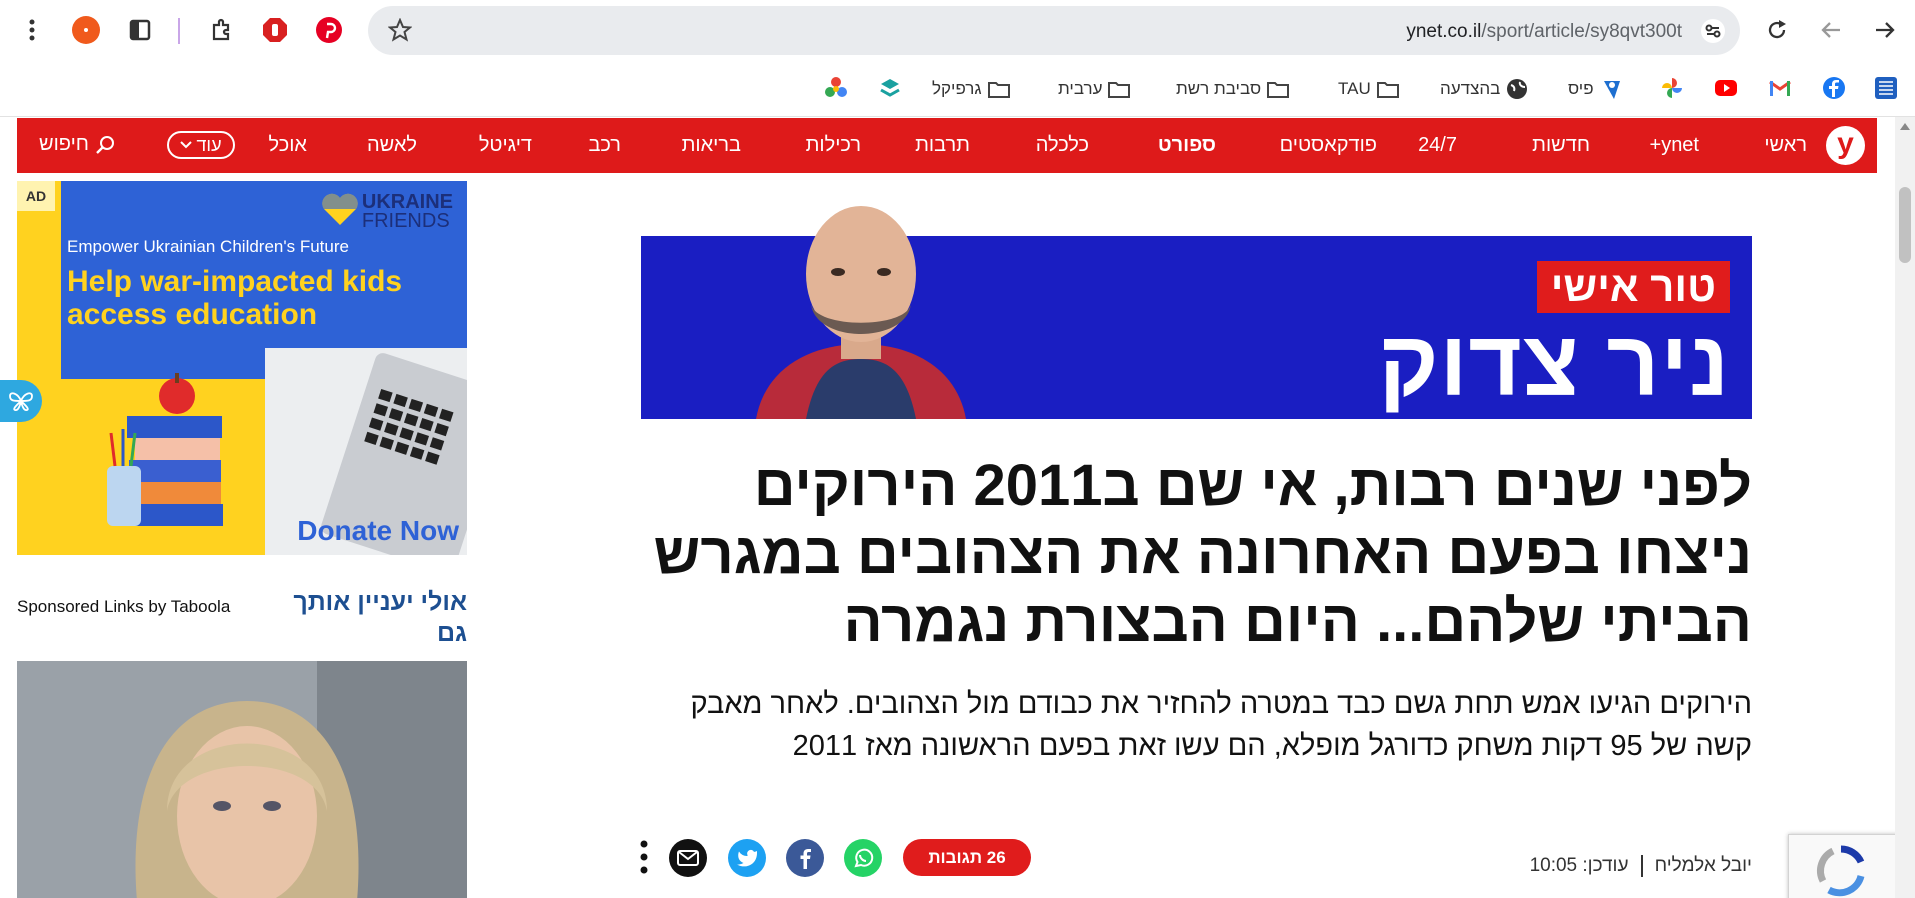 The image size is (1915, 898). I want to click on updated-time: עודכן: 10:05, so click(1579, 865).